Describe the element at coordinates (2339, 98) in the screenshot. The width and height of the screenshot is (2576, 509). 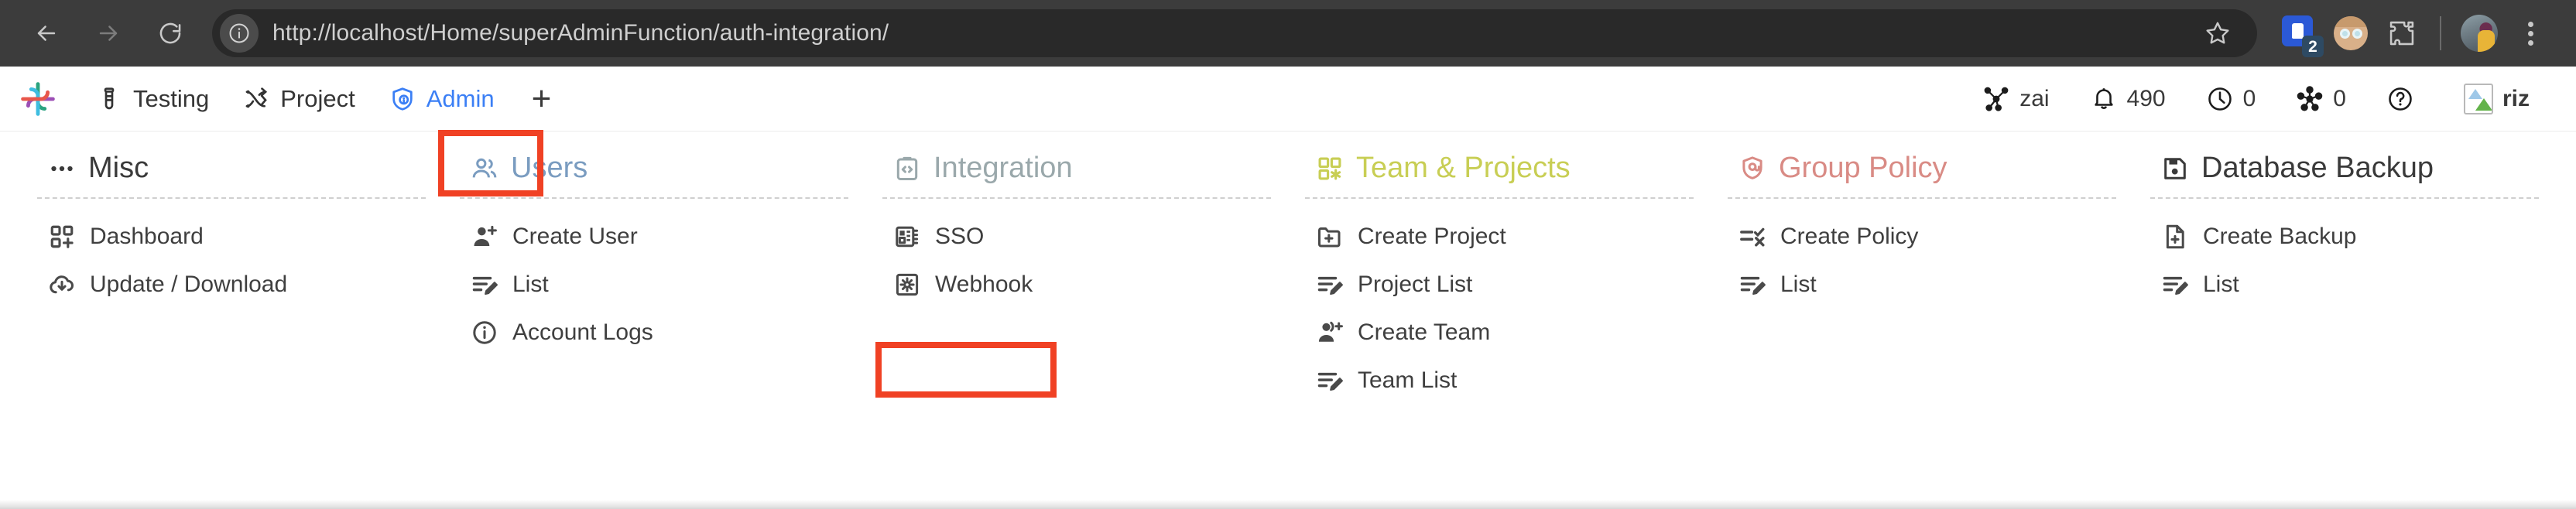
I see `status-shared-nodes-value: 0` at that location.